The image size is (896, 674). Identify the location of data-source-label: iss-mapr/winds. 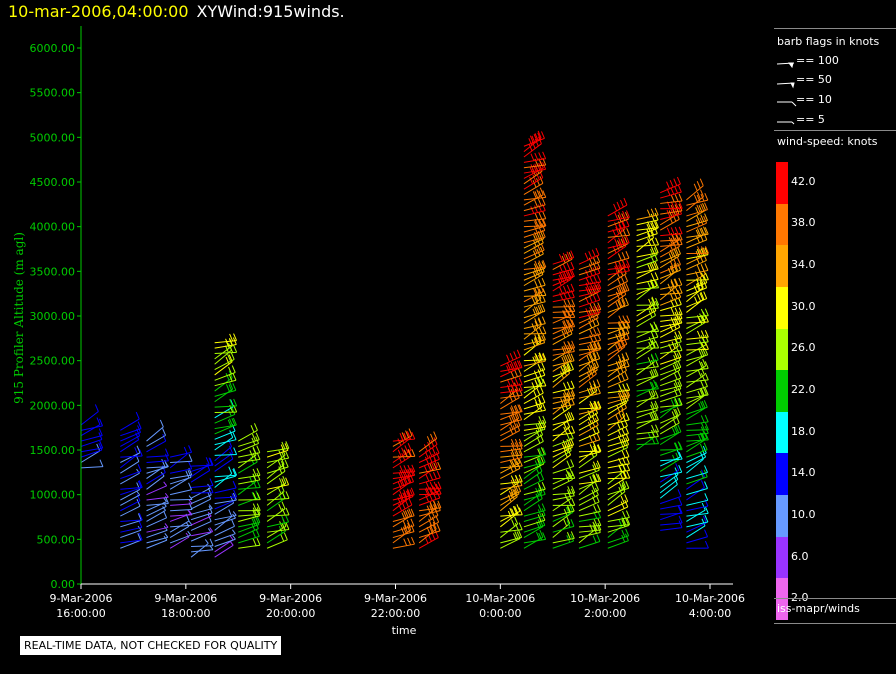
(818, 608).